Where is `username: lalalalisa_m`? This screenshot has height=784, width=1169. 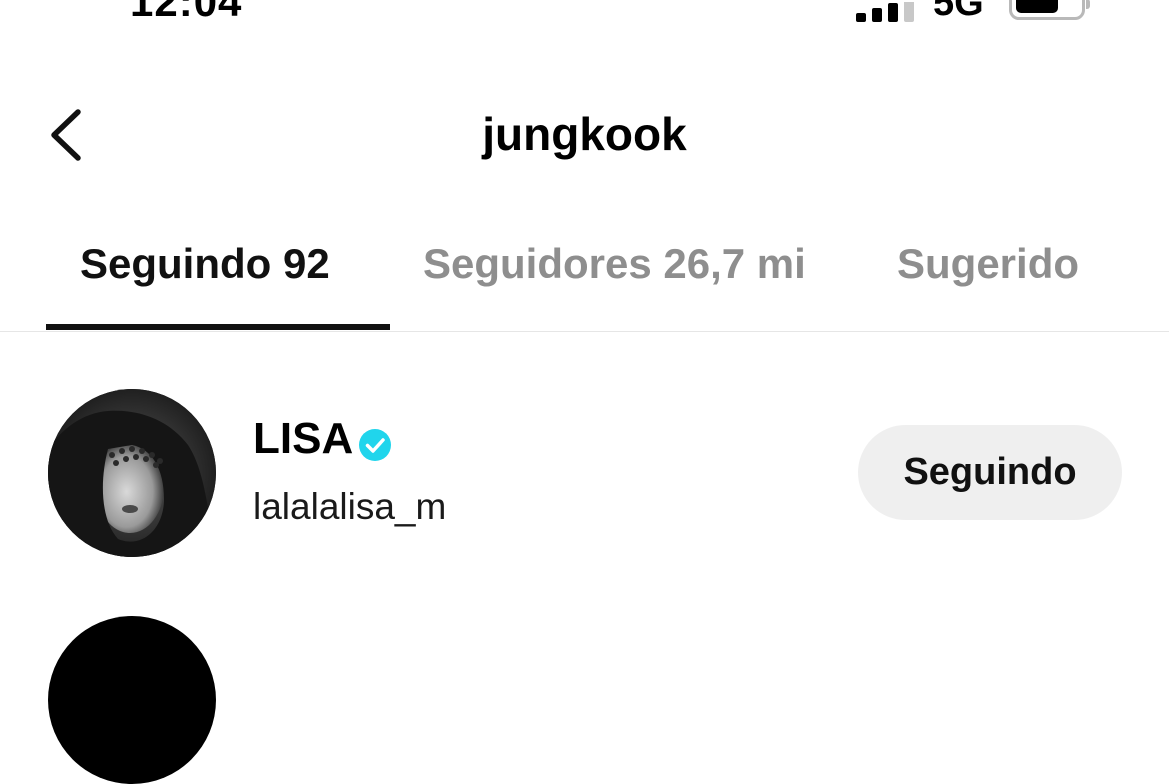 username: lalalalisa_m is located at coordinates (349, 507).